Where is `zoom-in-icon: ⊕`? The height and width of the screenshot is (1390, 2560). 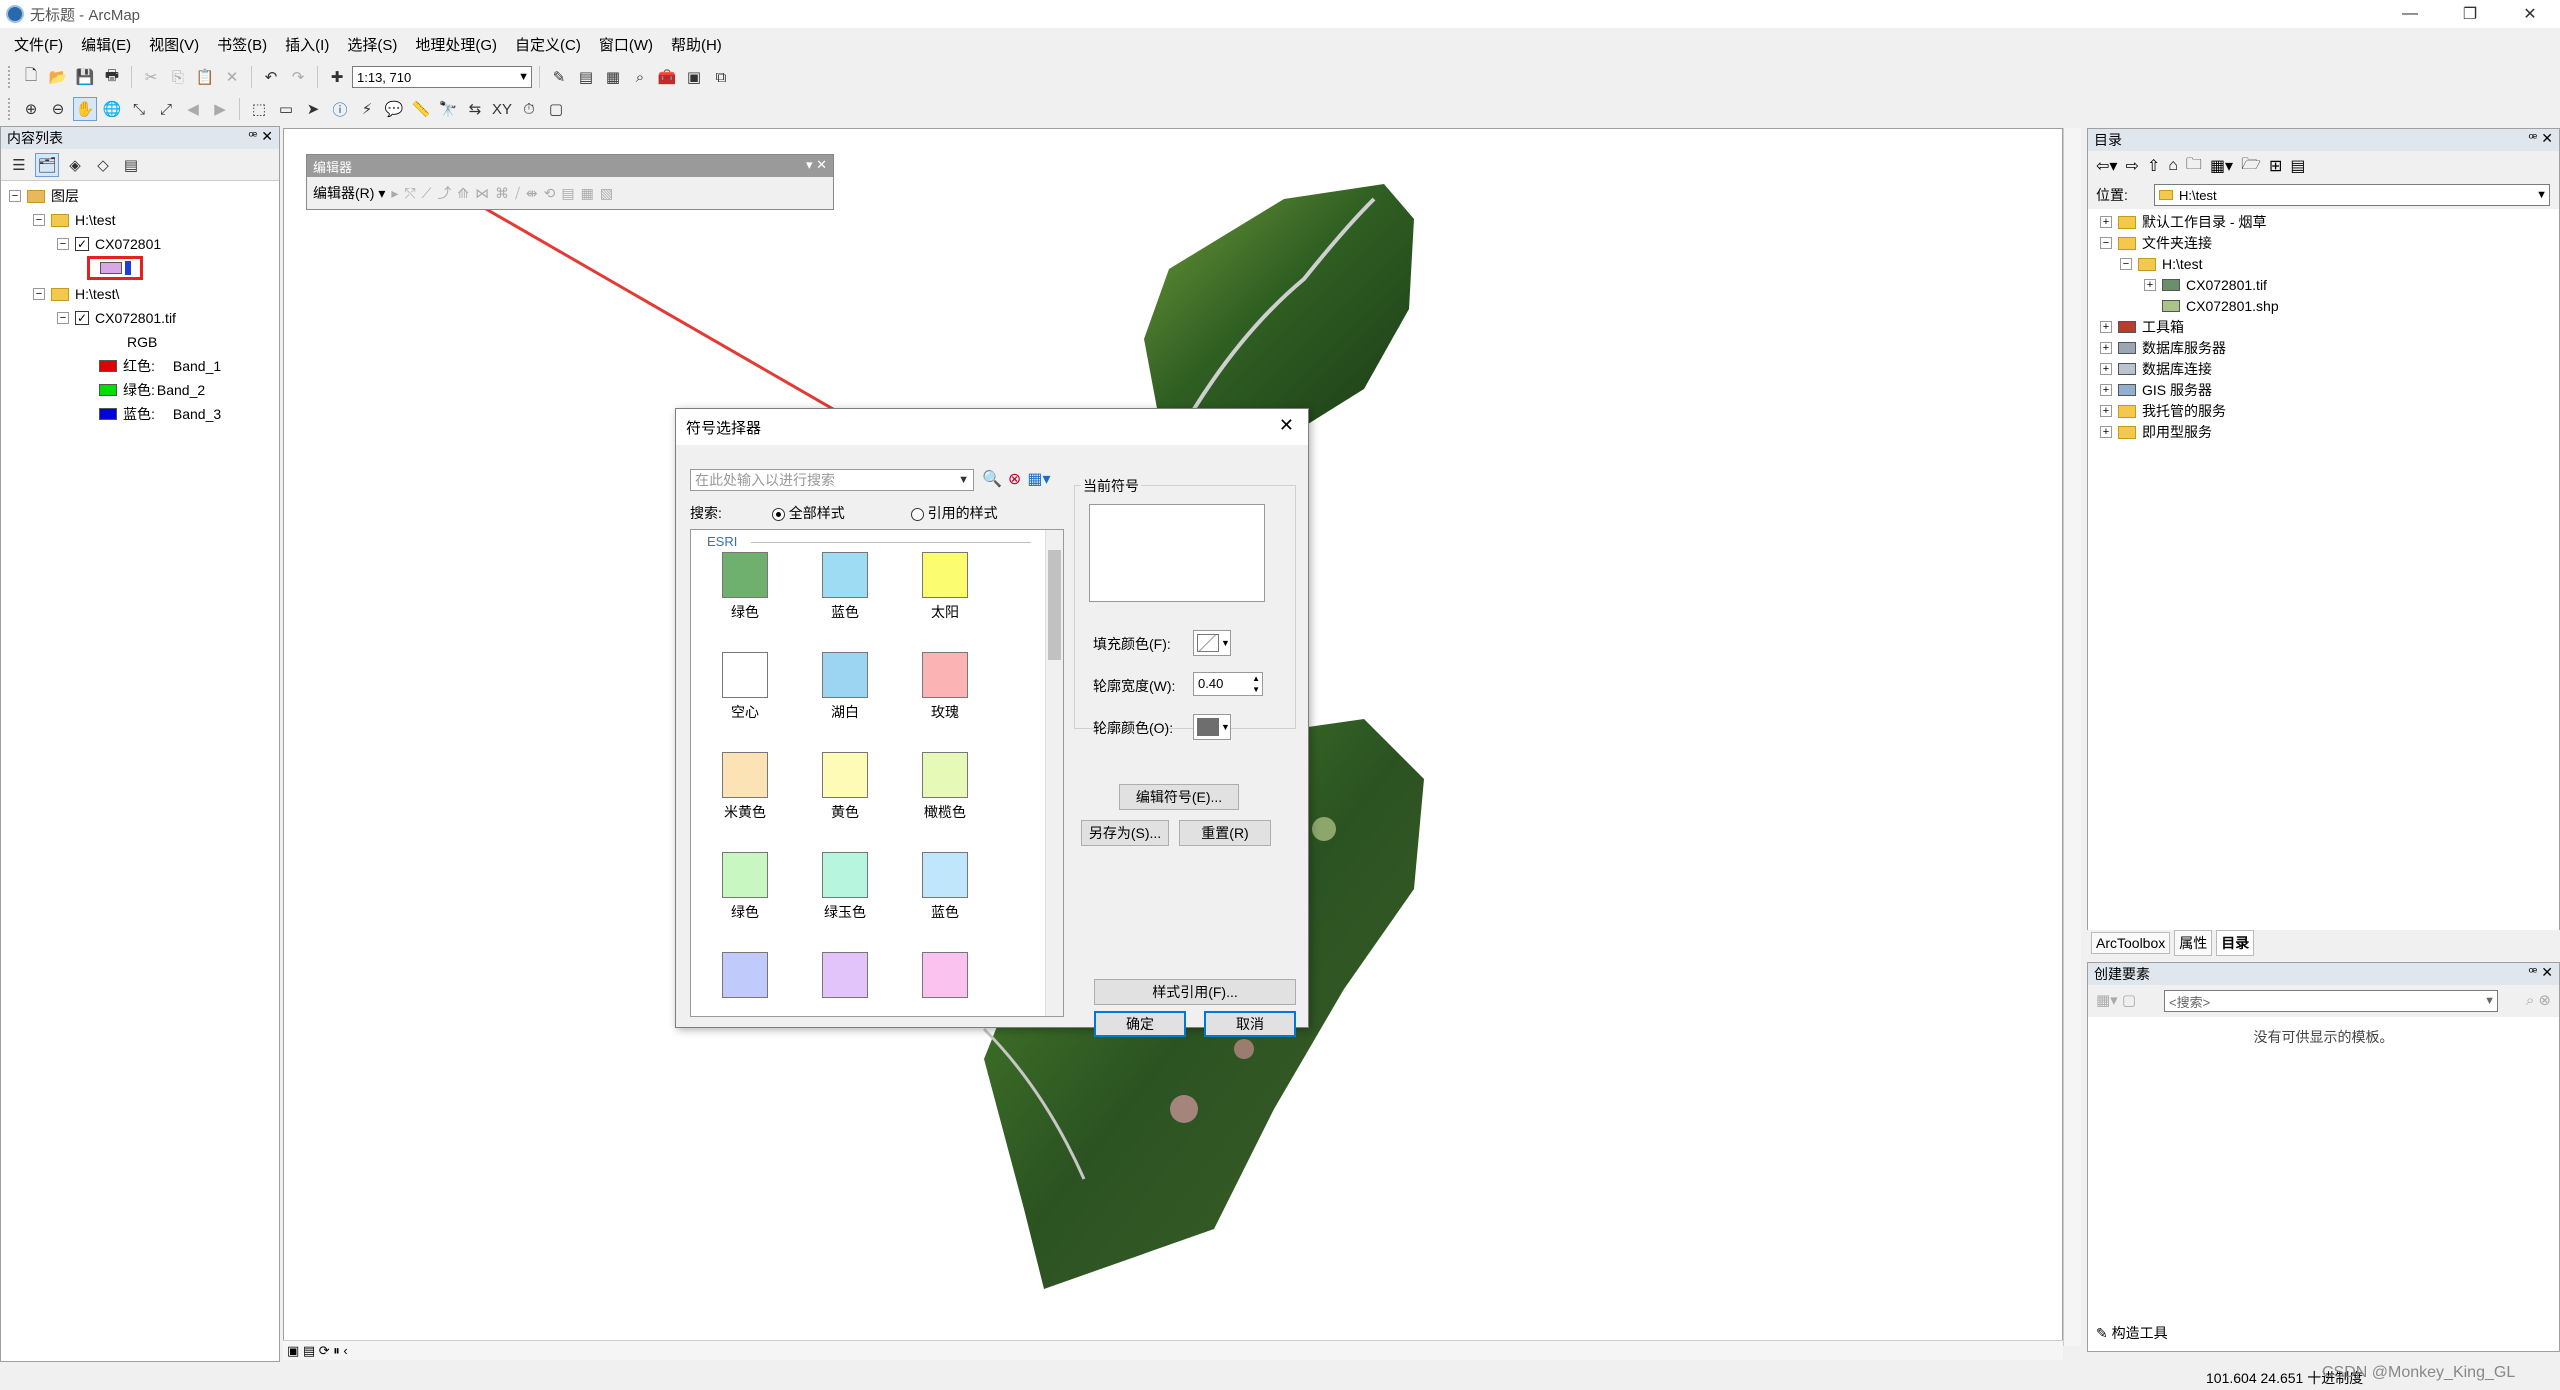
zoom-in-icon: ⊕ is located at coordinates (31, 109).